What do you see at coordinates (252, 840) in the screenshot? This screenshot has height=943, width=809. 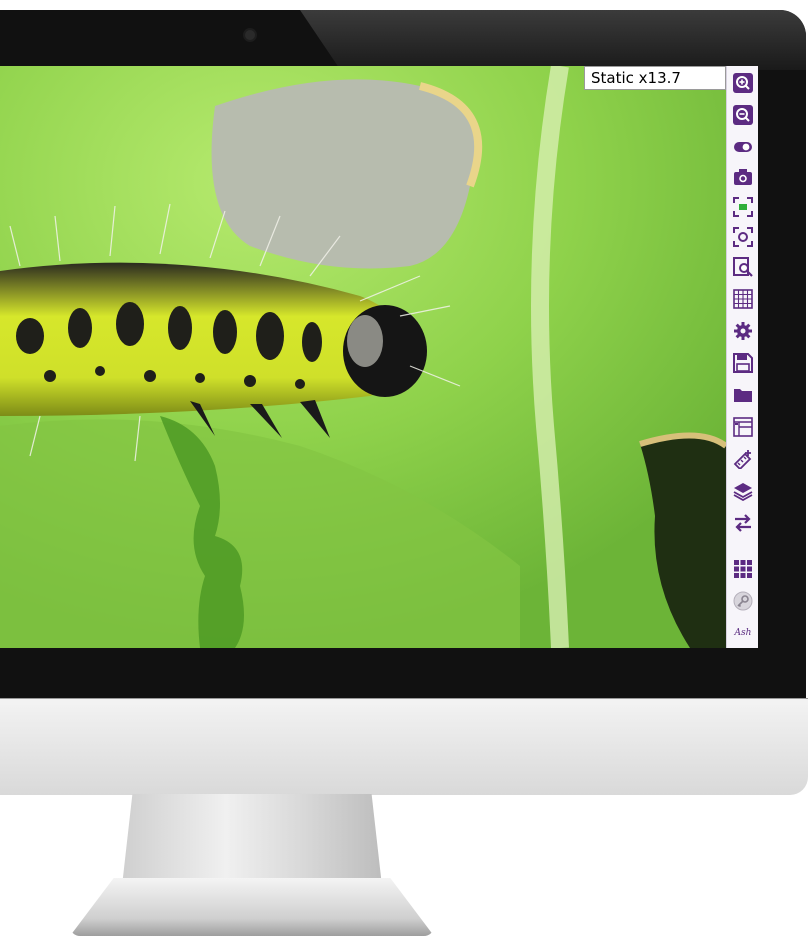 I see `monitor-stand` at bounding box center [252, 840].